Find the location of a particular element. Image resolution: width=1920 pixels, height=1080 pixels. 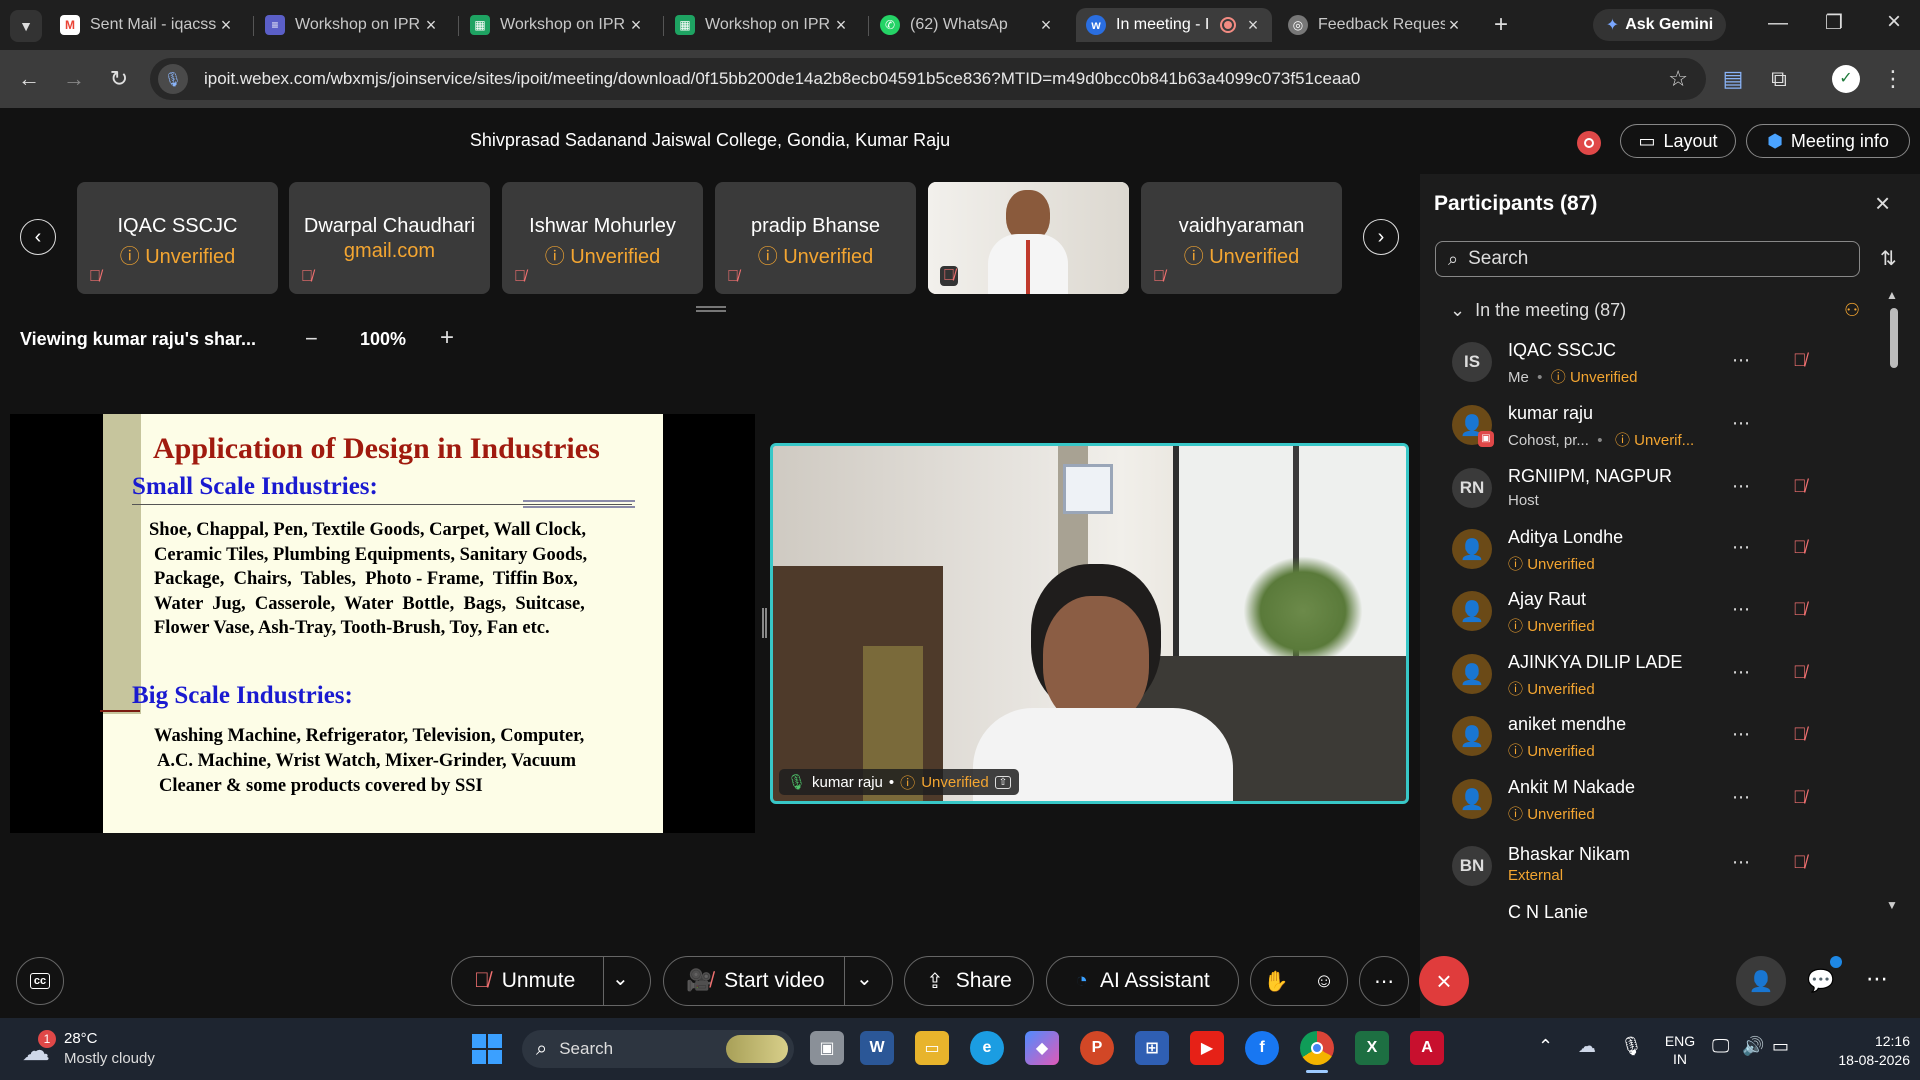

show-hidden-icons: ⌃ is located at coordinates (1545, 1046).